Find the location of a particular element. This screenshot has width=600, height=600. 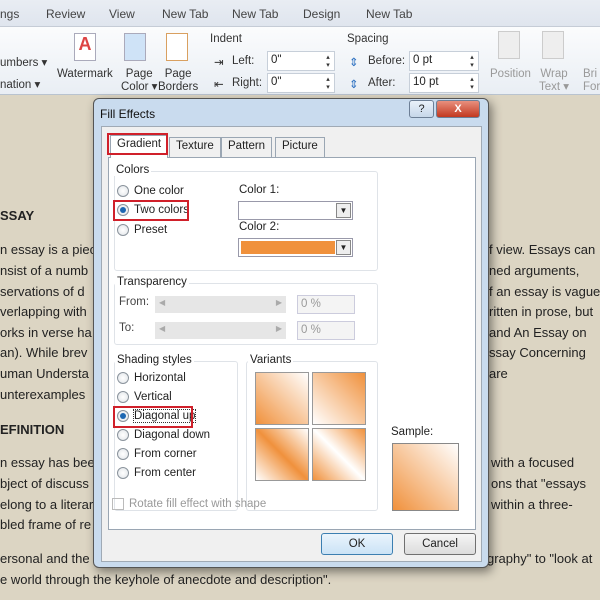

radio-horizontal: Horizontal is located at coordinates (151, 378).